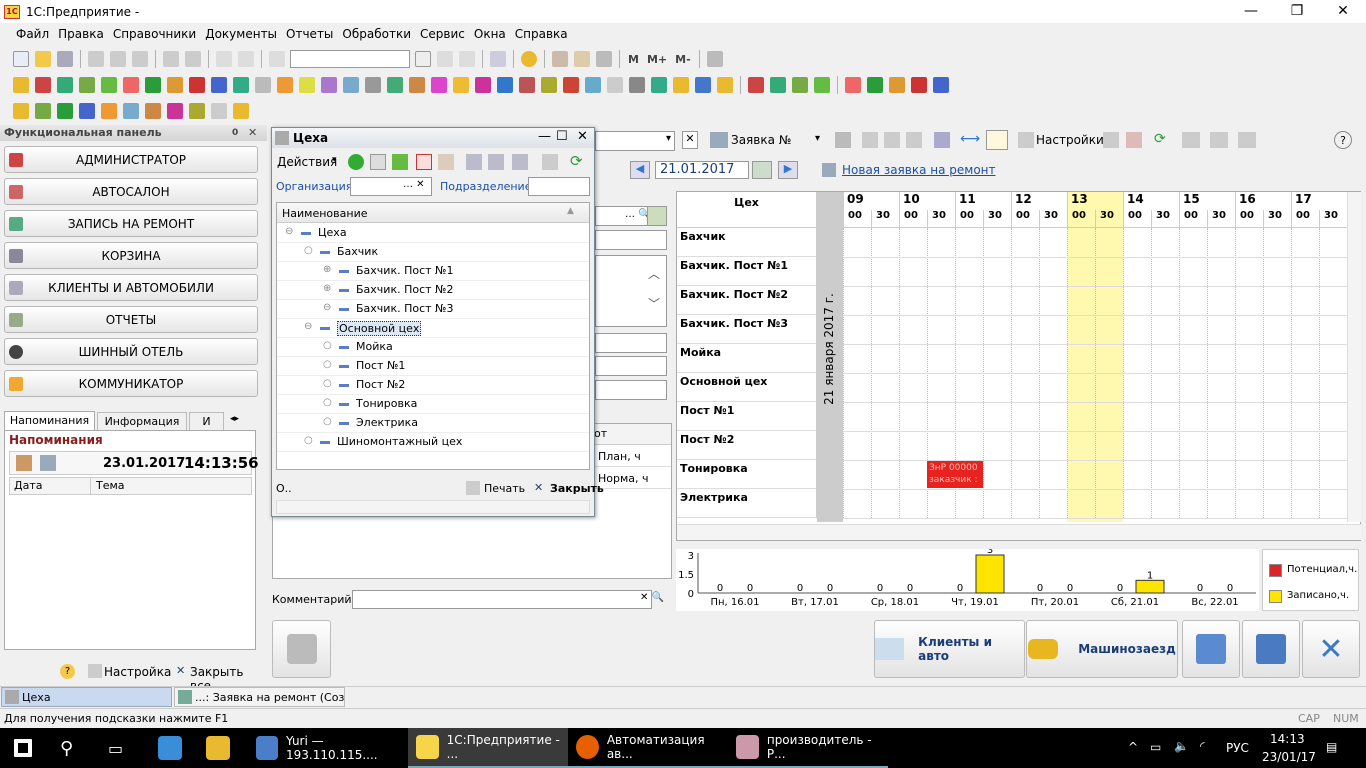 The height and width of the screenshot is (768, 1366). I want to click on tree-row: ○ Пост №1, so click(433, 366).